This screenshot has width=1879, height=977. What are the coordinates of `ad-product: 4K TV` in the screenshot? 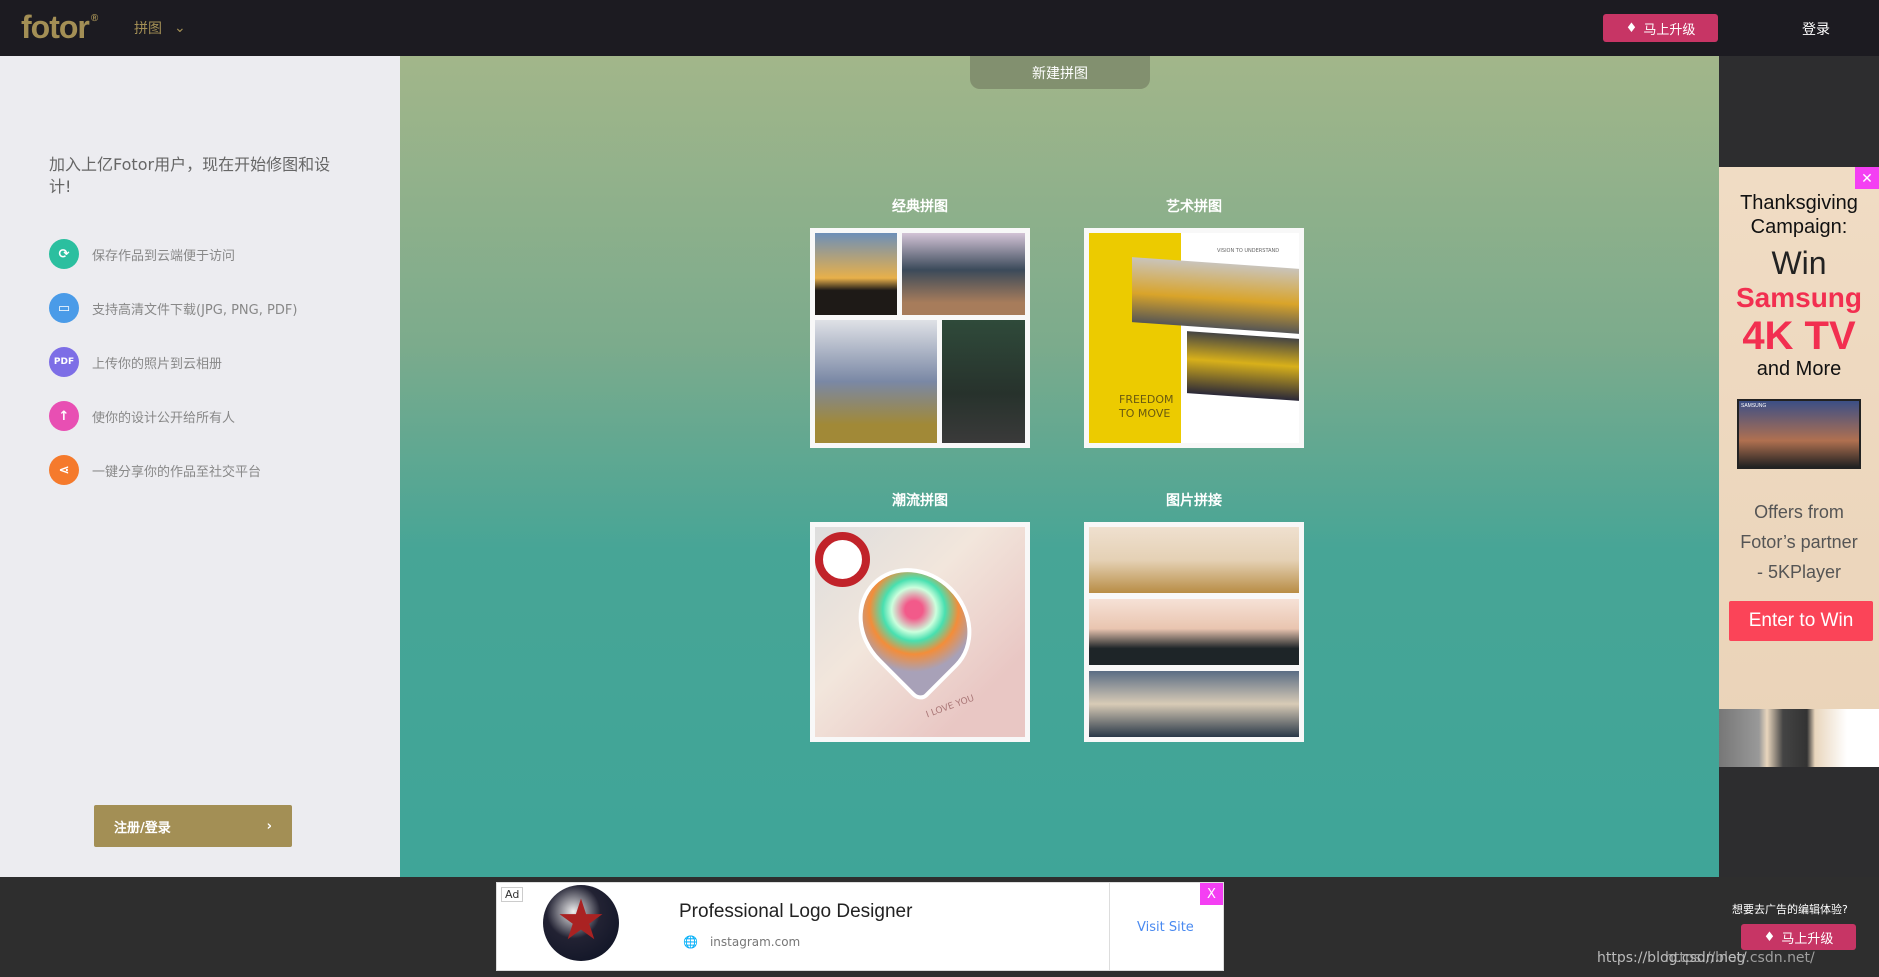 It's located at (1799, 336).